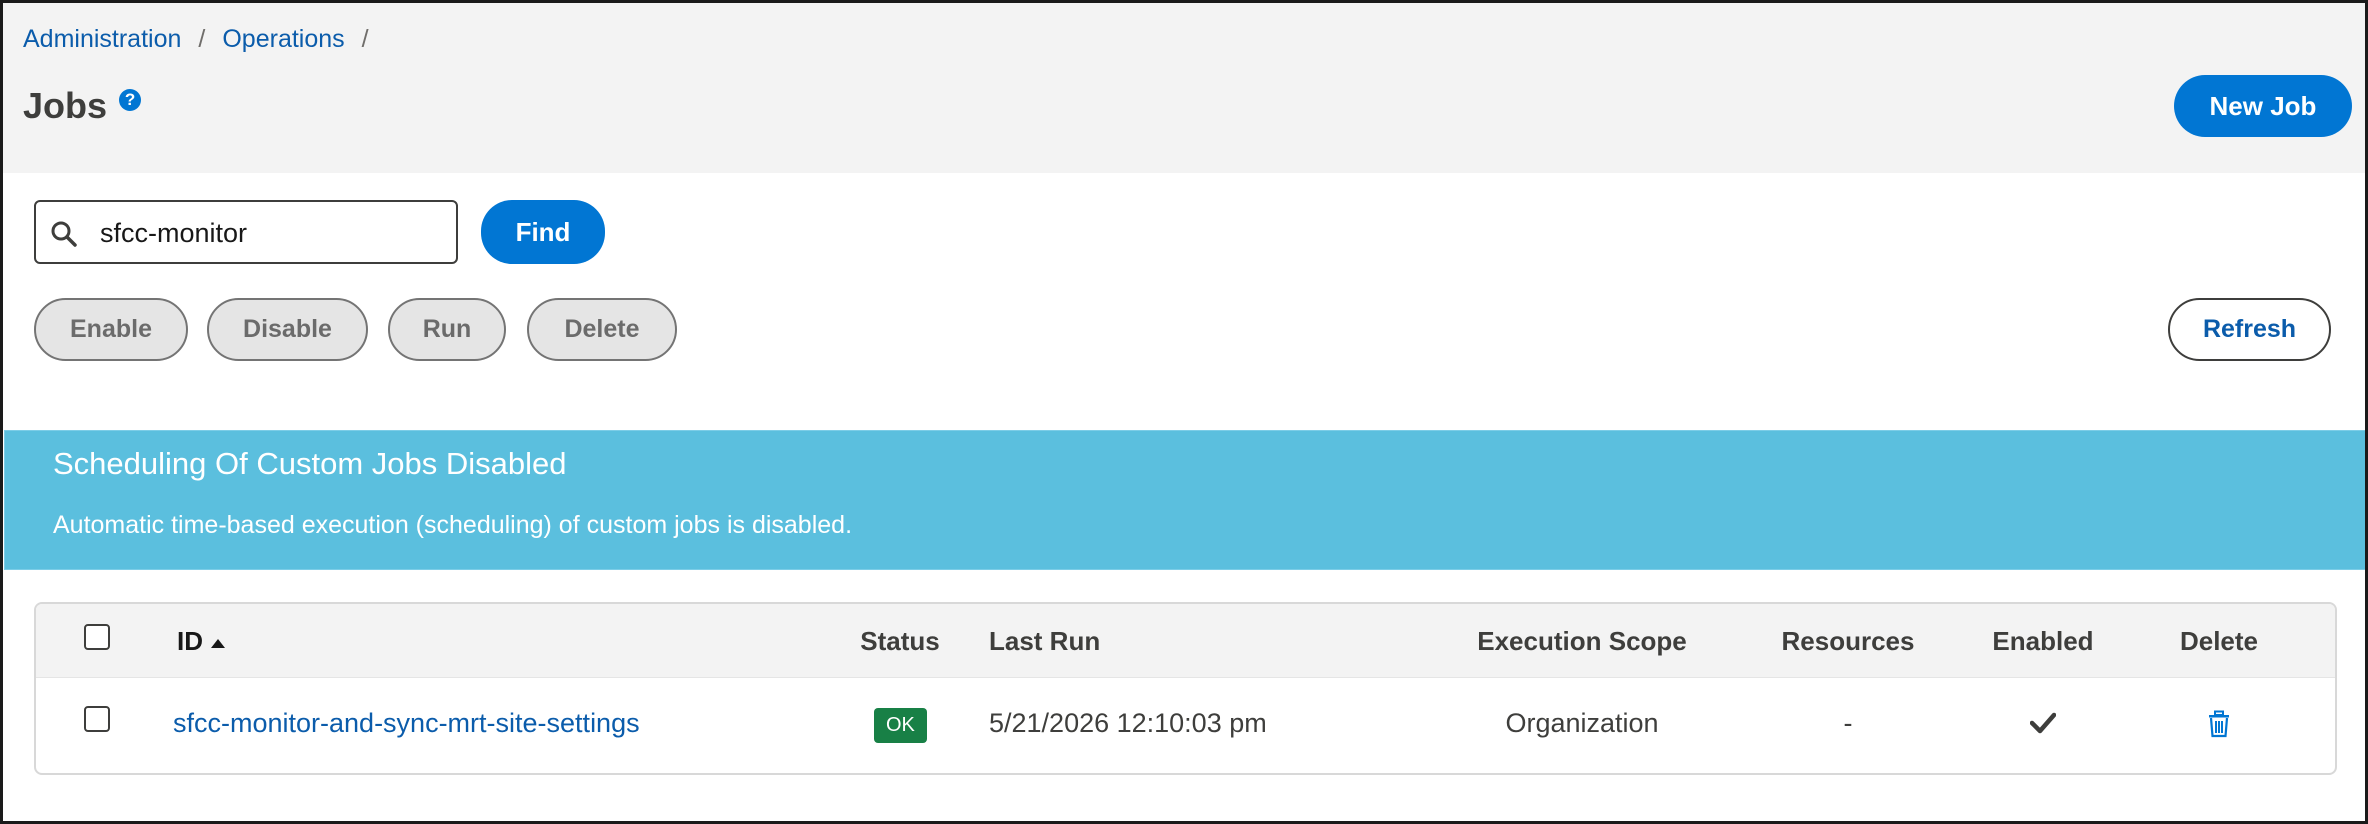 This screenshot has height=824, width=2368. What do you see at coordinates (97, 637) in the screenshot?
I see `select-all-checkbox` at bounding box center [97, 637].